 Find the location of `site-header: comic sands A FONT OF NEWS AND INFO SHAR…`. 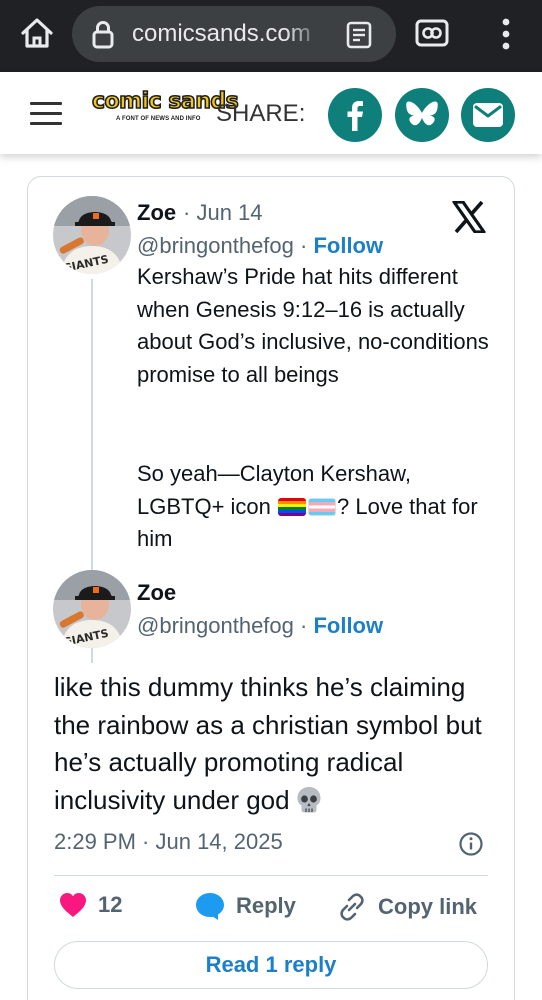

site-header: comic sands A FONT OF NEWS AND INFO SHAR… is located at coordinates (271, 113).